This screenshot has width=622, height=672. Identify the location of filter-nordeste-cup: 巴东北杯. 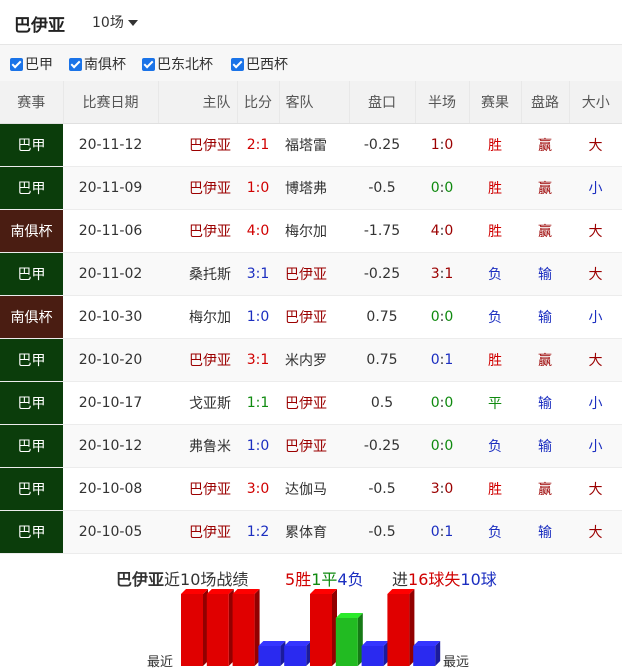
(177, 64).